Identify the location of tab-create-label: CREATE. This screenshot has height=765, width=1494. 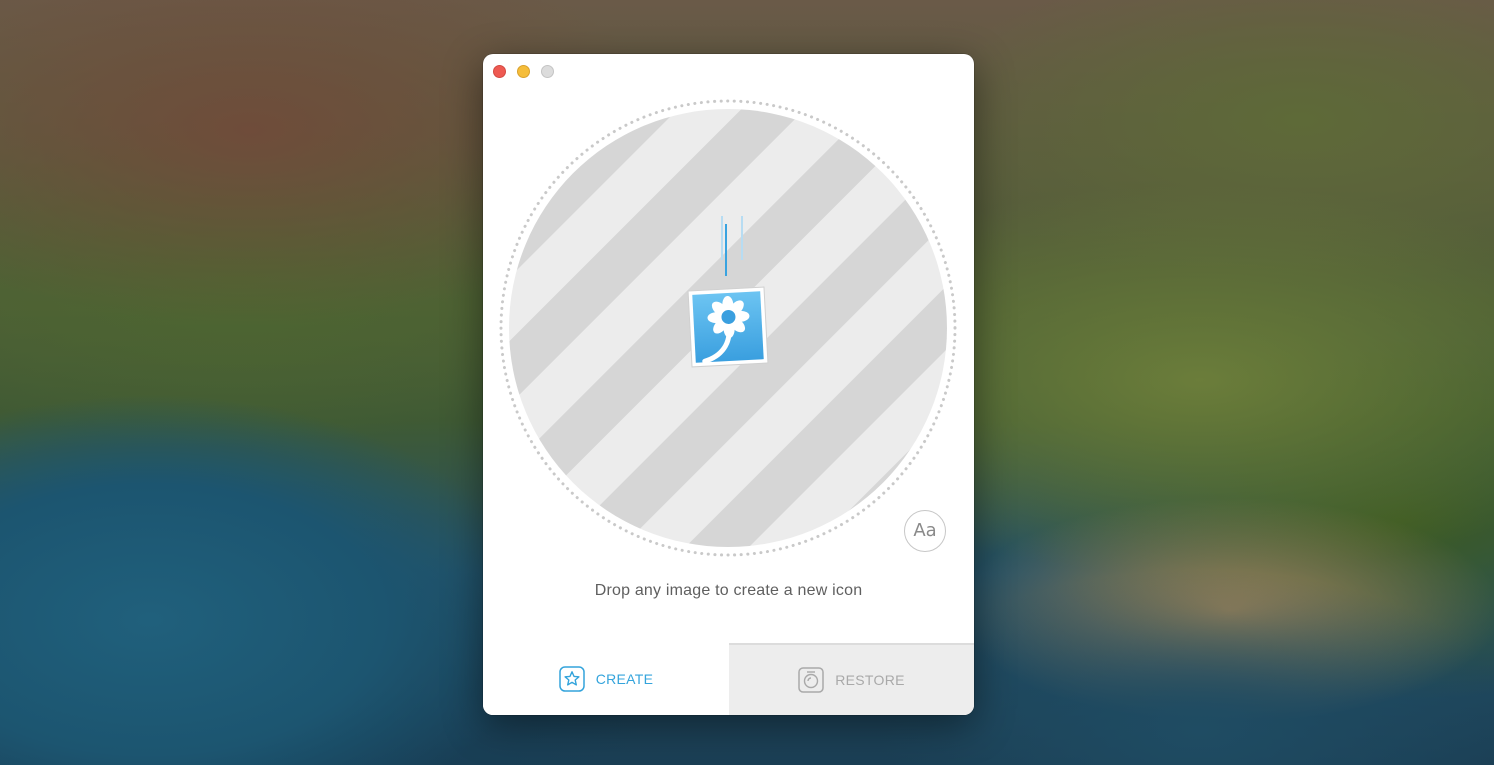
(624, 679).